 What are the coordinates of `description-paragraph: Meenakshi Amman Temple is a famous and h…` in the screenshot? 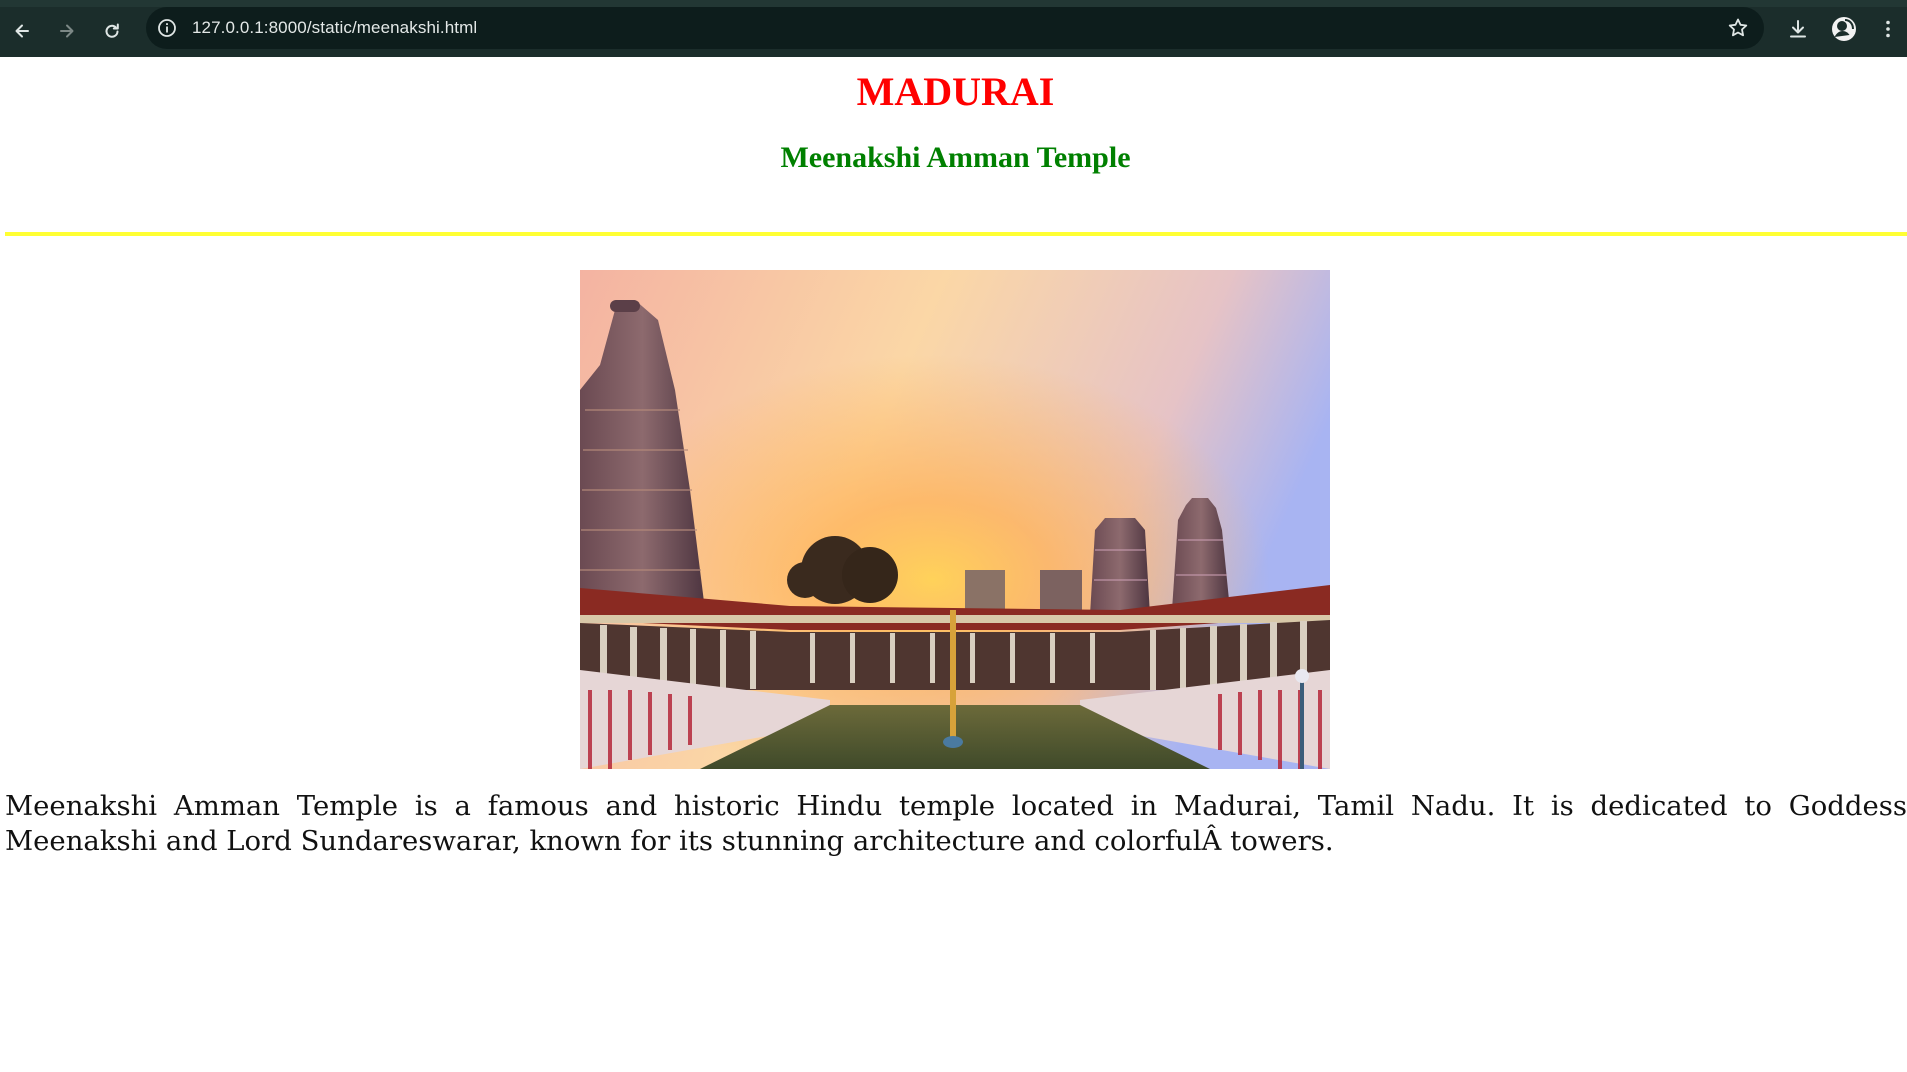 It's located at (956, 823).